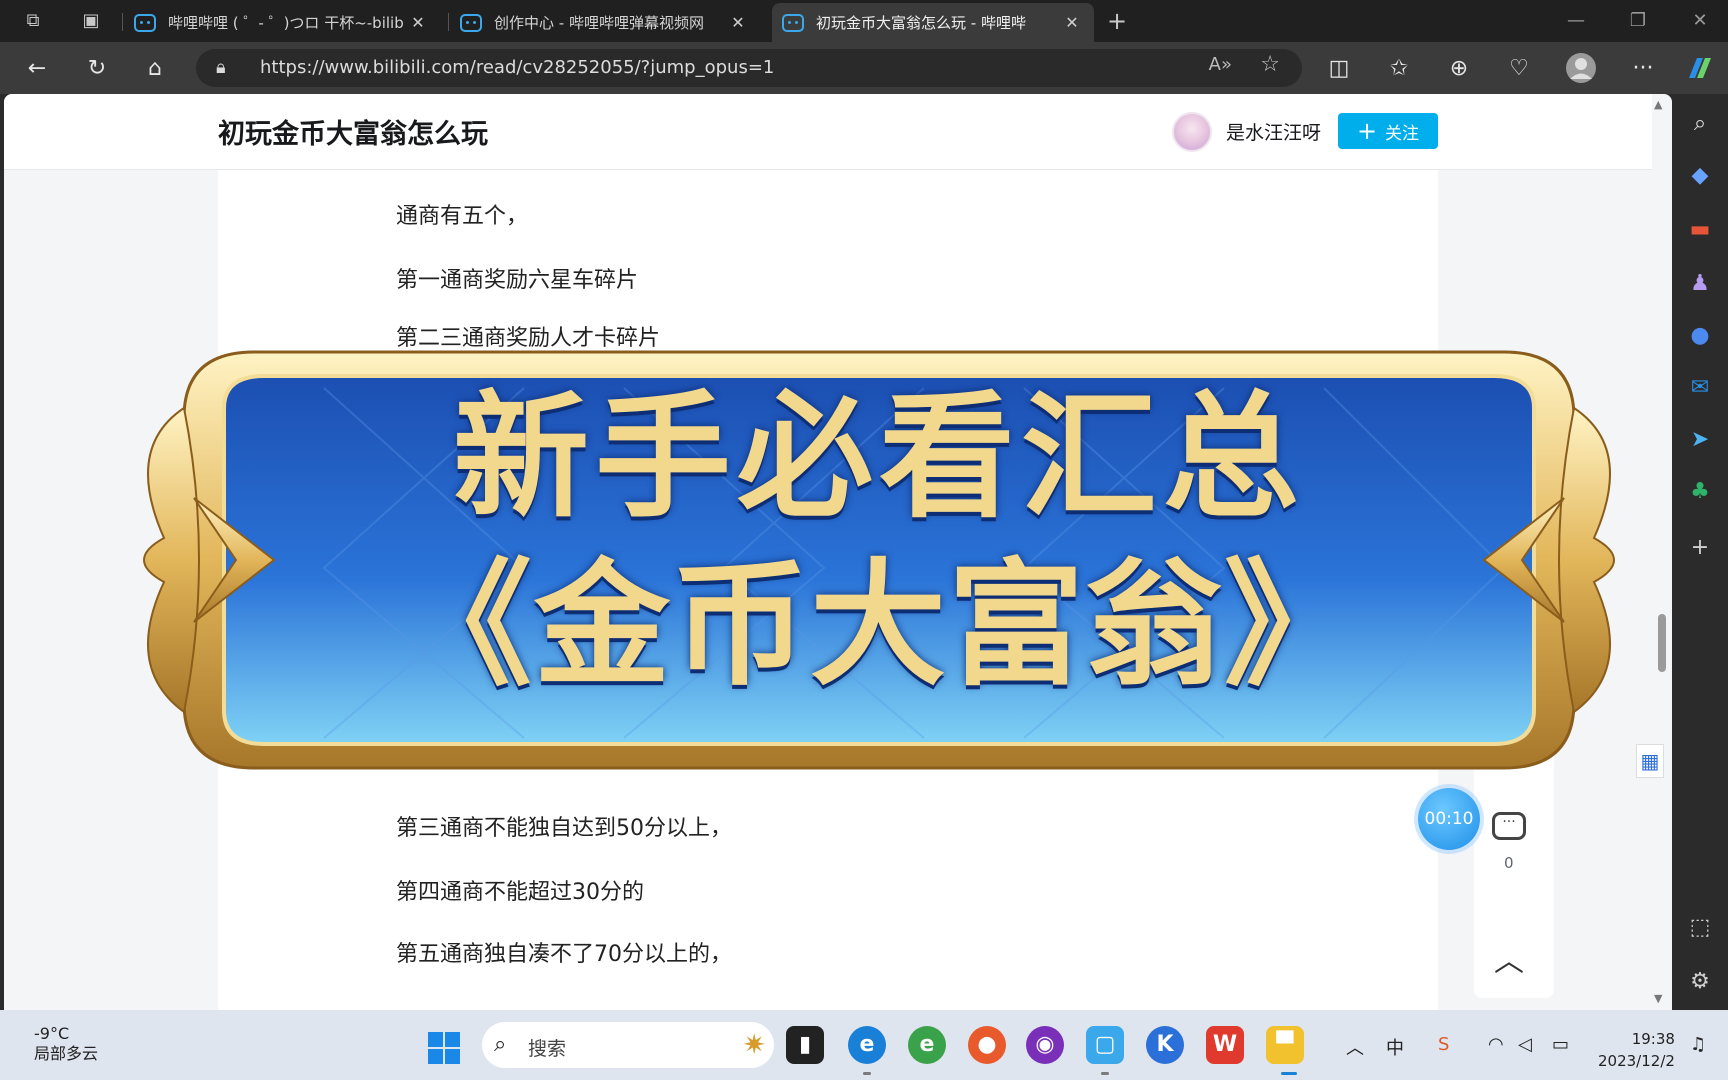 This screenshot has height=1080, width=1728. What do you see at coordinates (1700, 284) in the screenshot?
I see `games-icon: ♟` at bounding box center [1700, 284].